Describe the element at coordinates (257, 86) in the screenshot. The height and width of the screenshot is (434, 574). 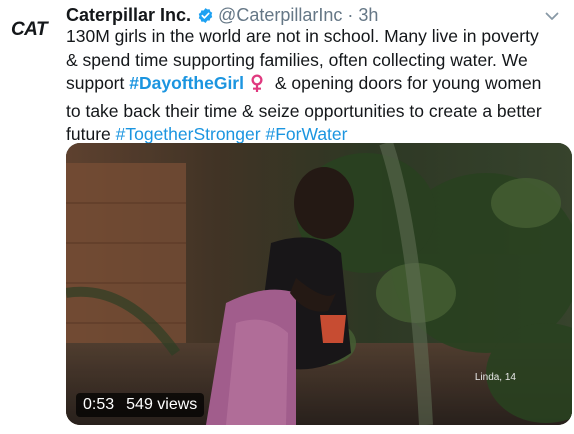
I see `venus-emoji-icon` at that location.